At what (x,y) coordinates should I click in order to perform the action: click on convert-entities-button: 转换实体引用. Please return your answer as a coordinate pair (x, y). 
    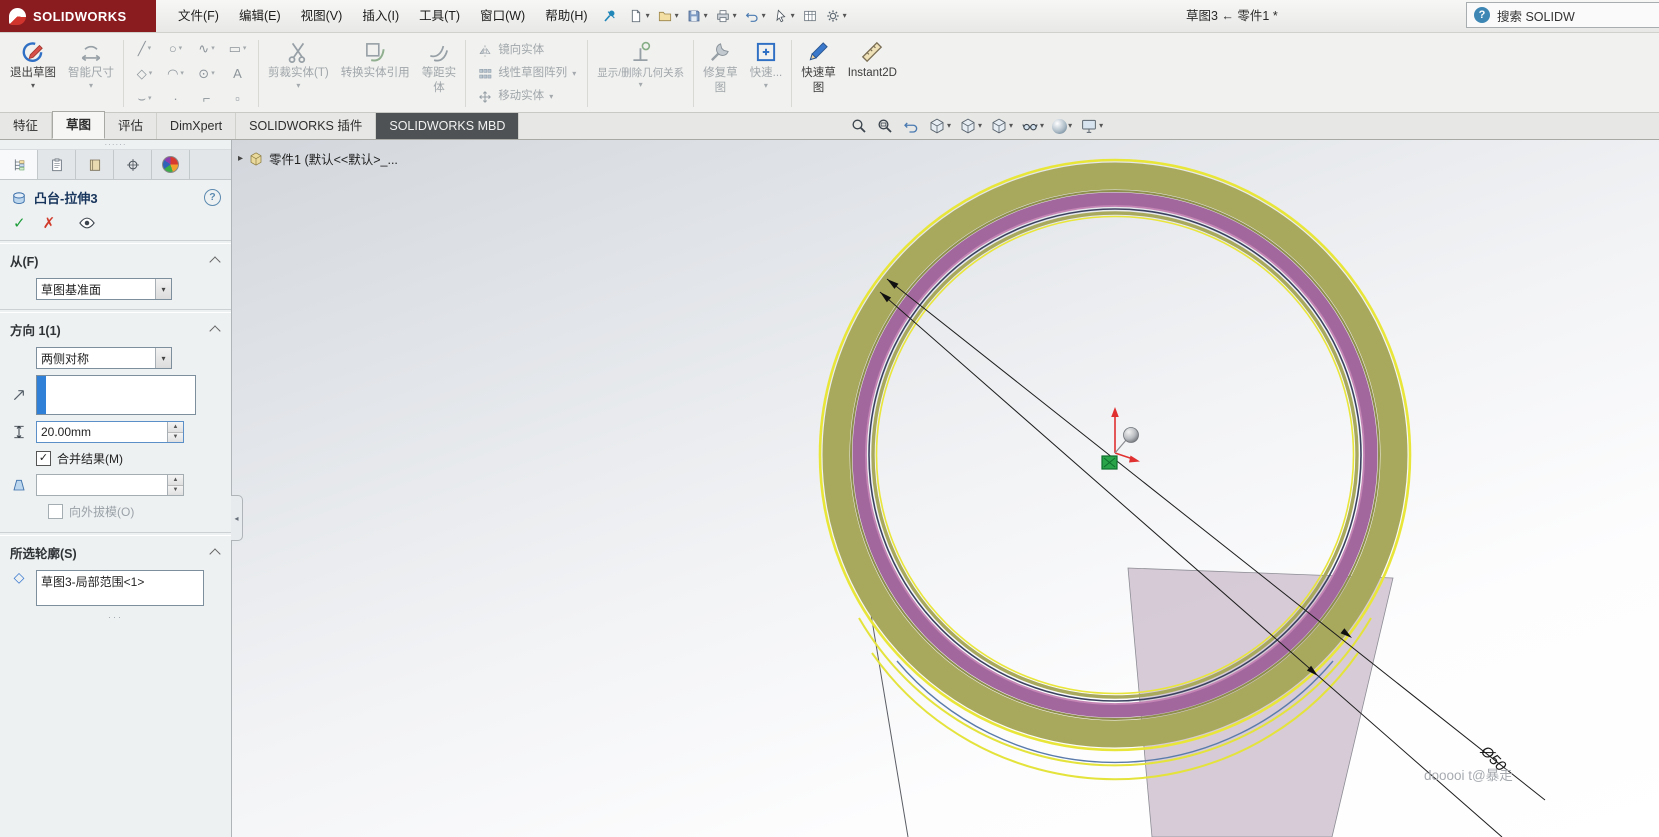
    Looking at the image, I should click on (375, 73).